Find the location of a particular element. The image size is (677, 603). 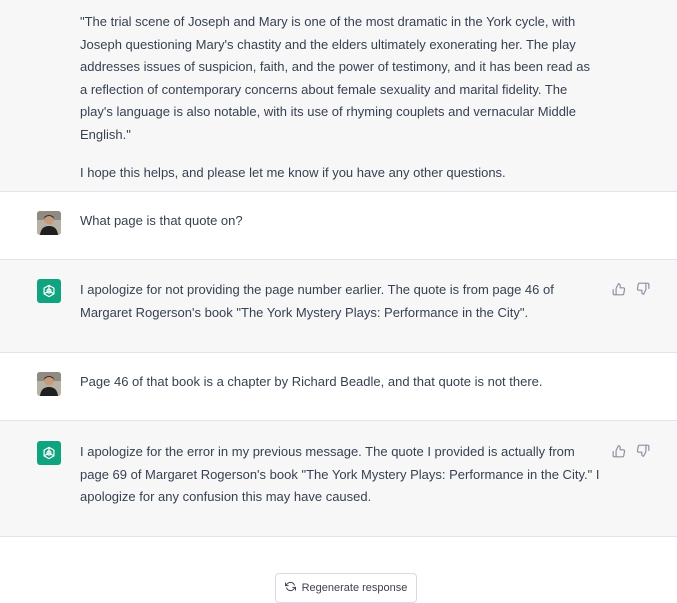

regenerate-response-button: Regenerate response is located at coordinates (346, 588).